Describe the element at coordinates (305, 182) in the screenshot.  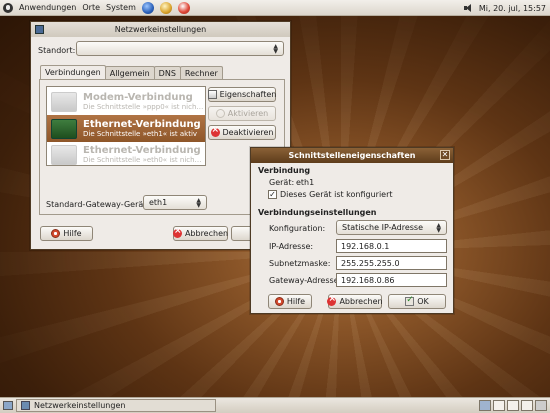
I see `device-value: eth1` at that location.